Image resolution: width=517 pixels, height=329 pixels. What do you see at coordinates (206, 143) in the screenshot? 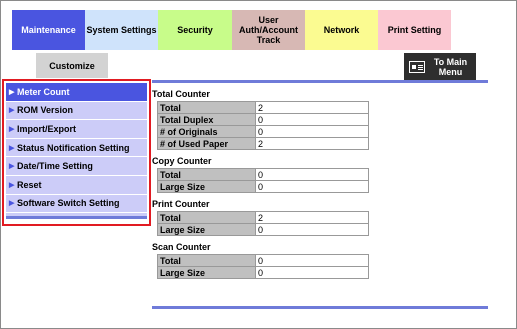
I see `row-label: # of Used Paper` at bounding box center [206, 143].